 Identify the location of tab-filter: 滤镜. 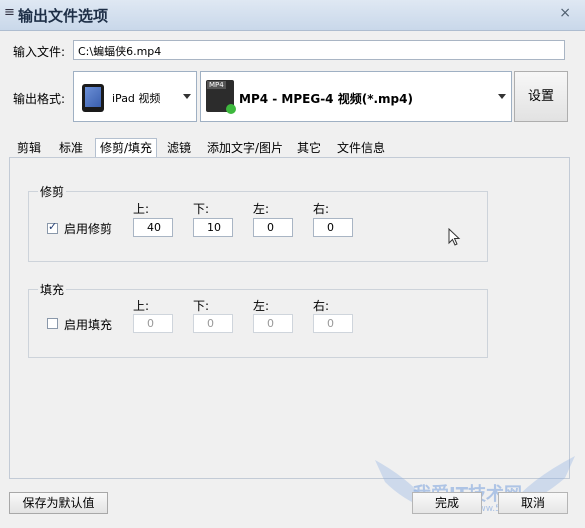
(179, 148).